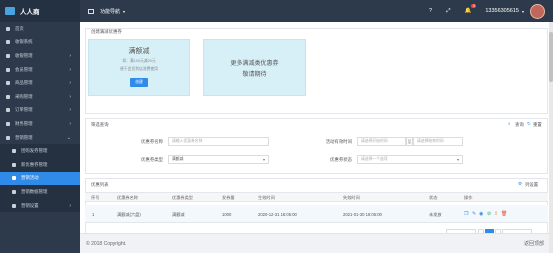 This screenshot has width=553, height=253. What do you see at coordinates (34, 151) in the screenshot?
I see `sidebar-item-label: 团购发券管理` at bounding box center [34, 151].